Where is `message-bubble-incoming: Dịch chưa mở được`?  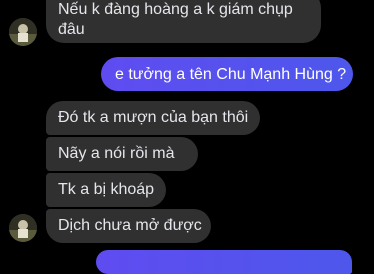 message-bubble-incoming: Dịch chưa mở được is located at coordinates (128, 226).